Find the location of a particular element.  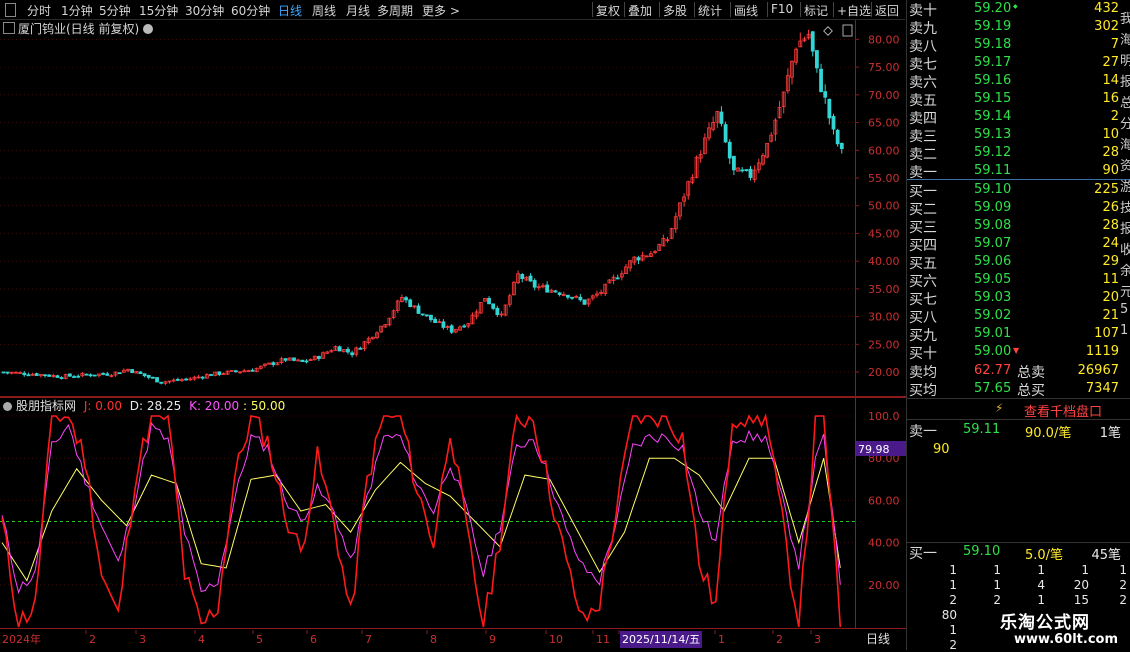

period-tab-1: 1分钟 is located at coordinates (77, 10).